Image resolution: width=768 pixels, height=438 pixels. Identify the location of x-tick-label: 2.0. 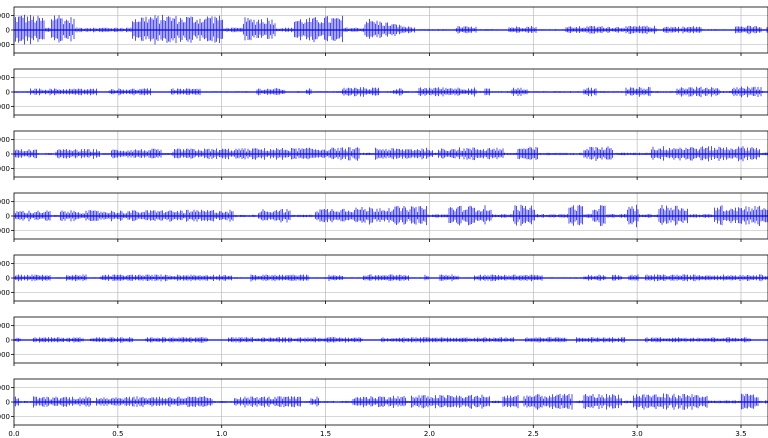
(429, 434).